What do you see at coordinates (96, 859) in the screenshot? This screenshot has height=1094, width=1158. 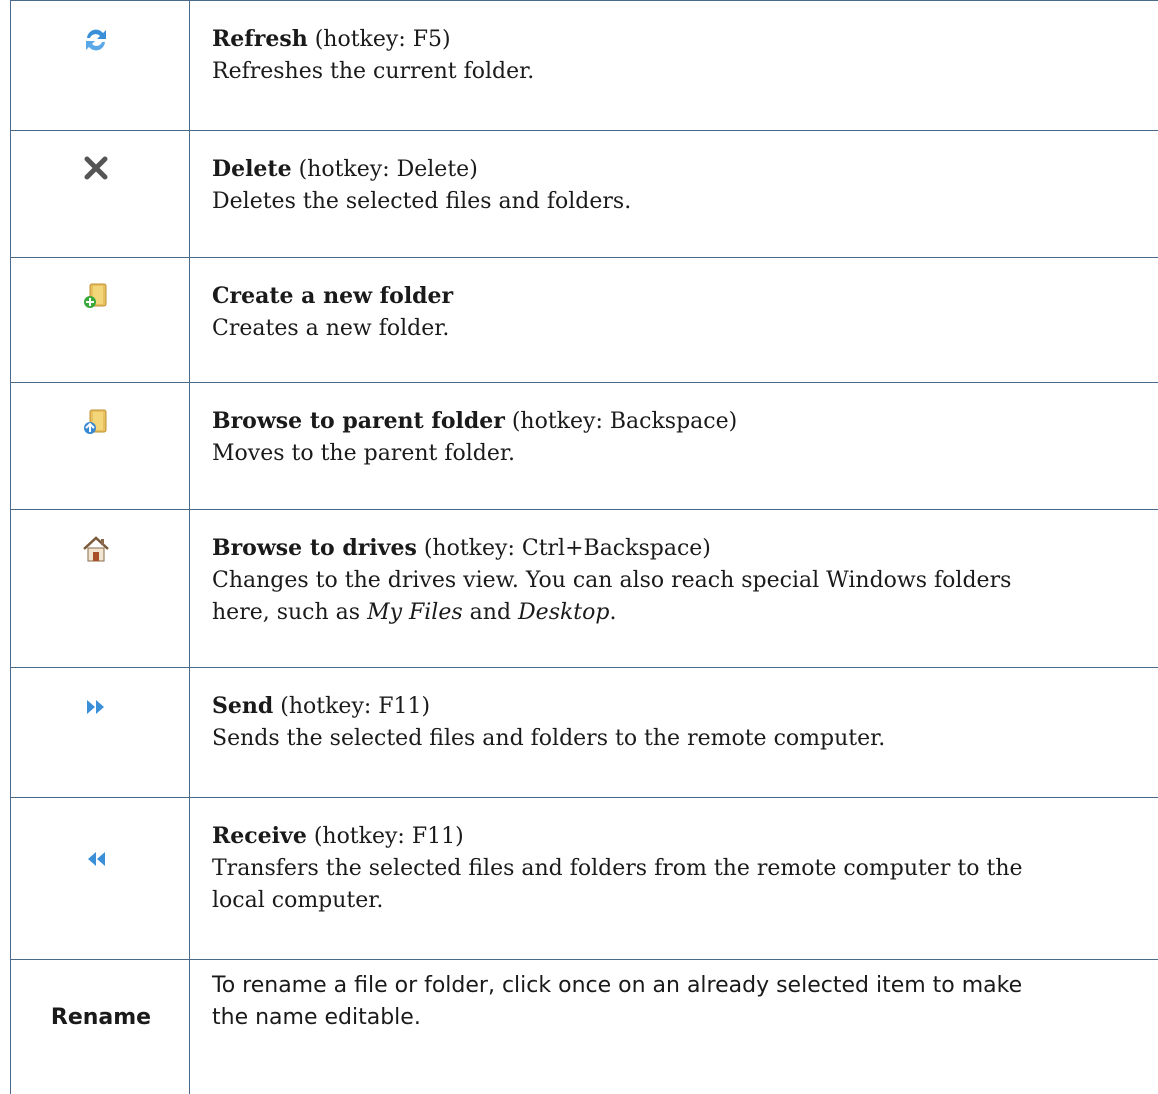 I see `receive-icon` at bounding box center [96, 859].